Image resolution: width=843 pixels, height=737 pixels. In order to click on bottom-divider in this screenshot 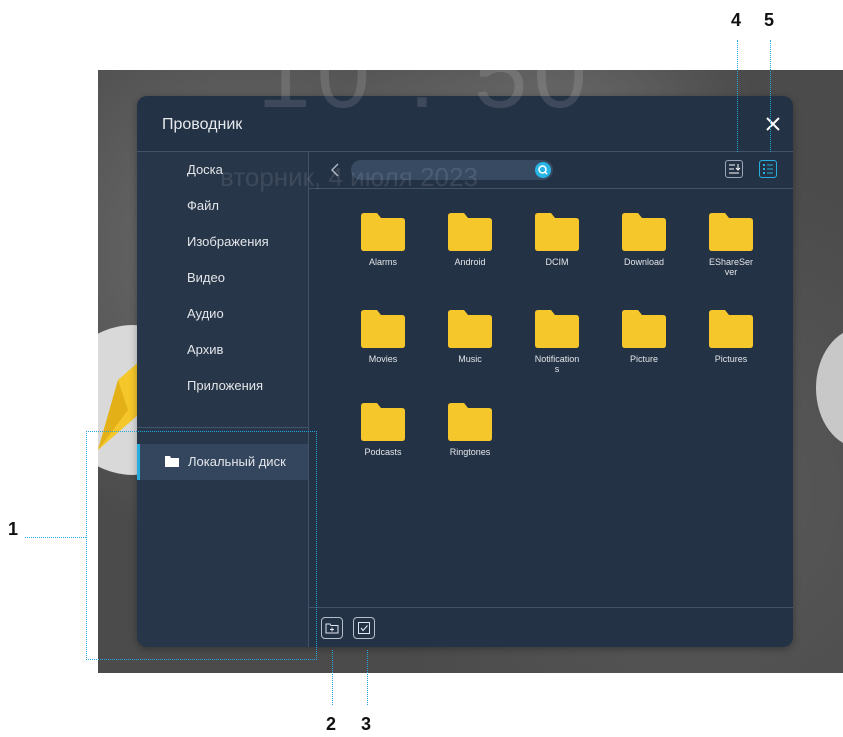, I will do `click(551, 607)`.